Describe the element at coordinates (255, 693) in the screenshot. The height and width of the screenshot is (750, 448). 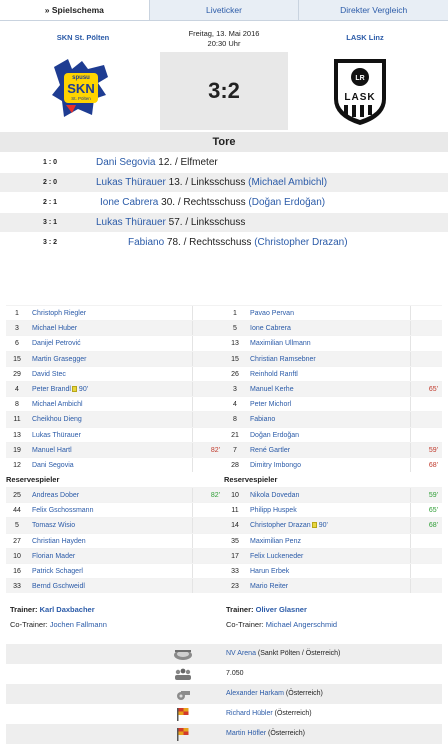
I see `referee-link: Alexander Harkam` at that location.